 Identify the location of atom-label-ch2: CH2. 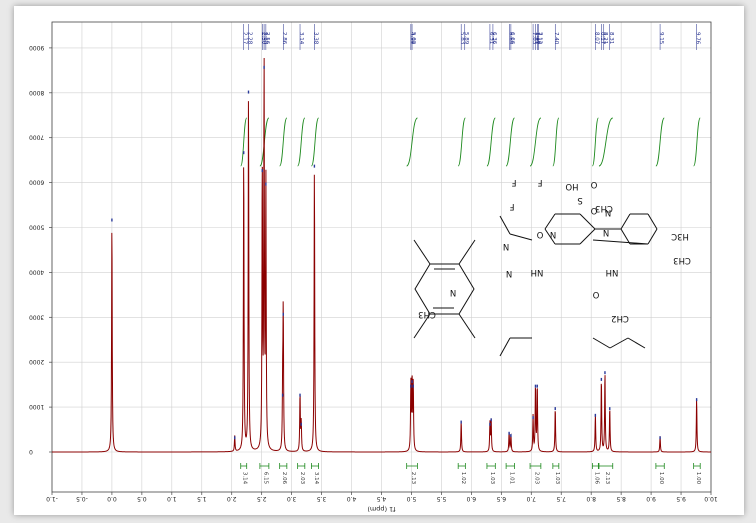
(620, 318).